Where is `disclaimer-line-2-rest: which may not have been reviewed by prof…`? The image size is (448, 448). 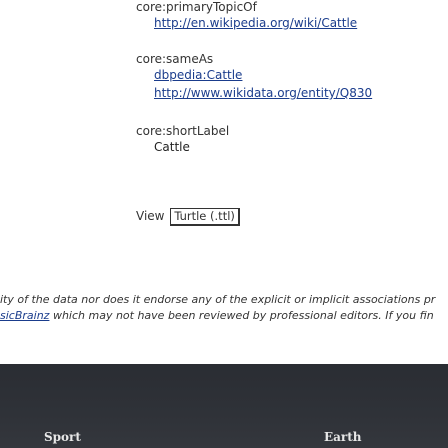 disclaimer-line-2-rest: which may not have been reviewed by prof… is located at coordinates (241, 315).